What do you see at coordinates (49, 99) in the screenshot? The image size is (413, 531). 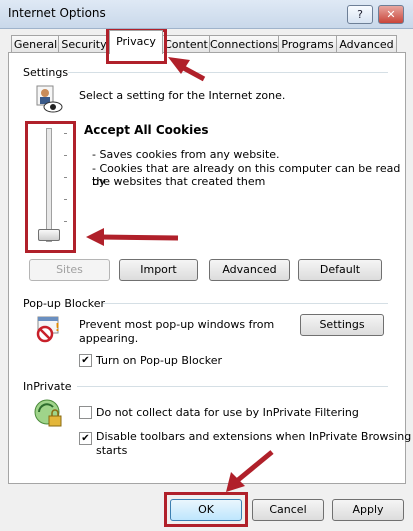 I see `privacy-user-icon` at bounding box center [49, 99].